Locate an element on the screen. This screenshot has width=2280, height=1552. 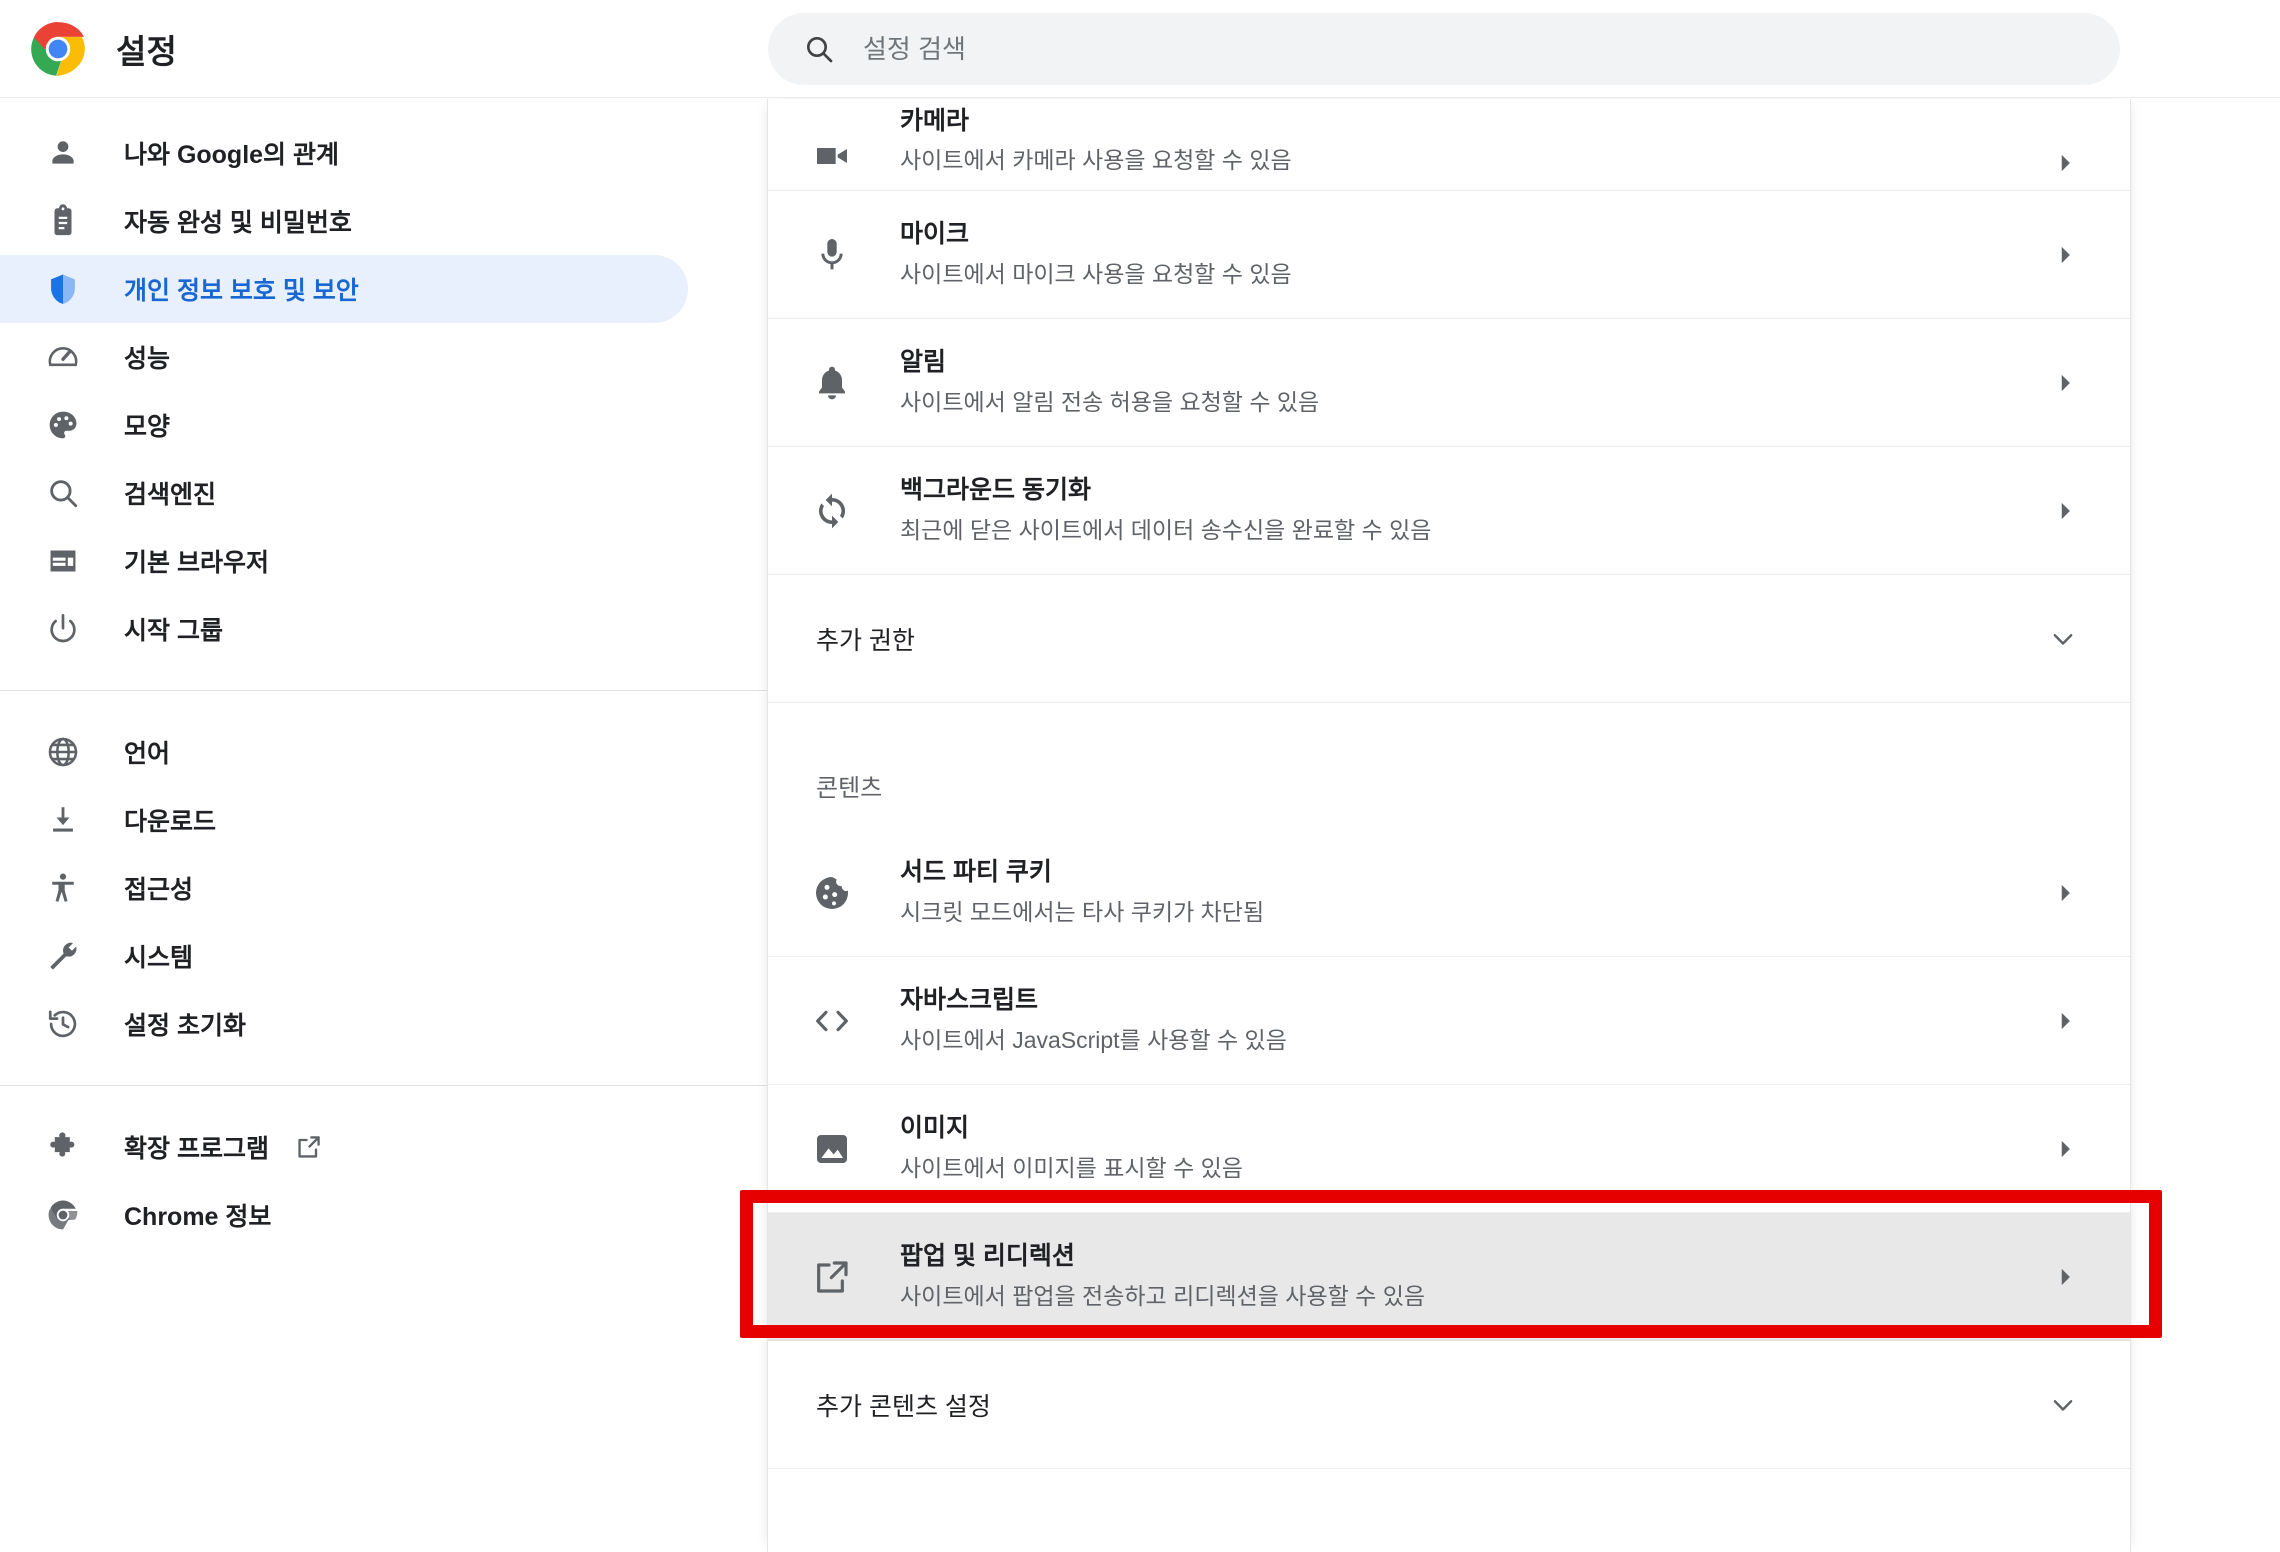
sidebar-item-label: 개인 정보 보호 및 보안 is located at coordinates (241, 291).